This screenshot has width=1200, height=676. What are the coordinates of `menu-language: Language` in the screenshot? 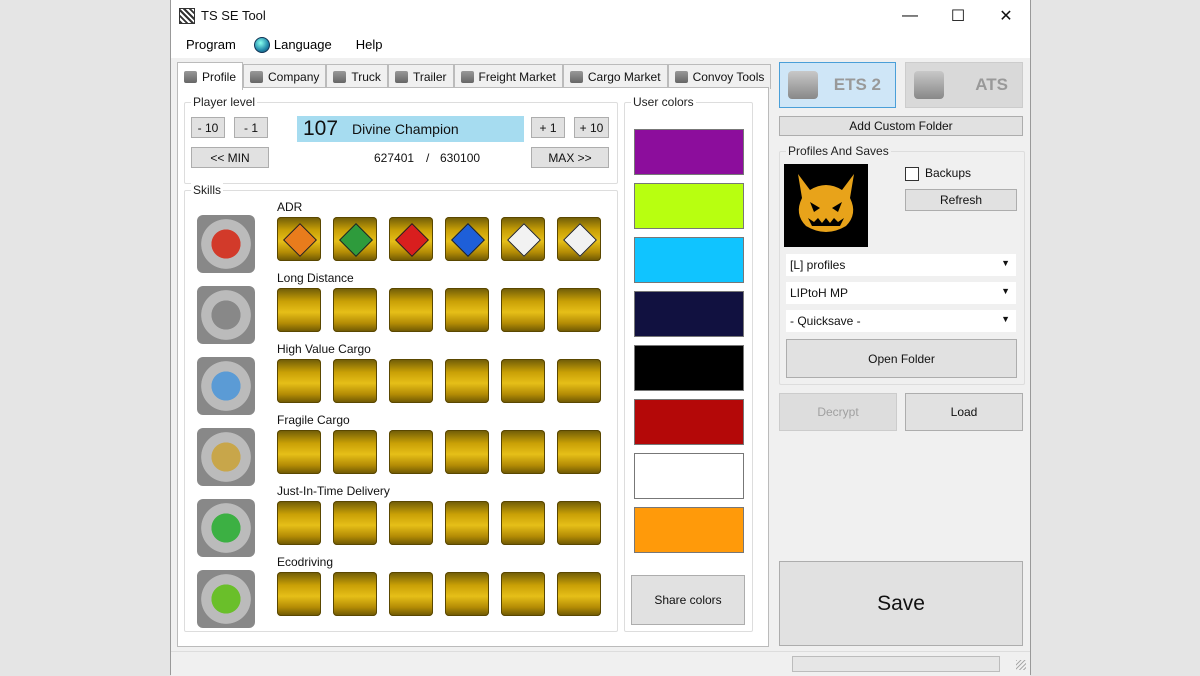 It's located at (293, 44).